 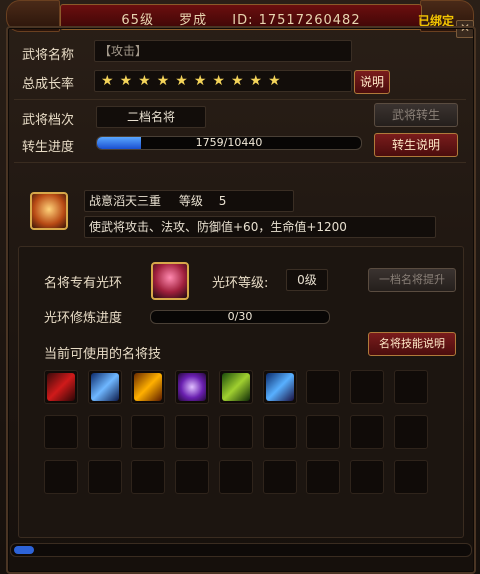 I want to click on halo-label: 名将专有光环, so click(x=83, y=283).